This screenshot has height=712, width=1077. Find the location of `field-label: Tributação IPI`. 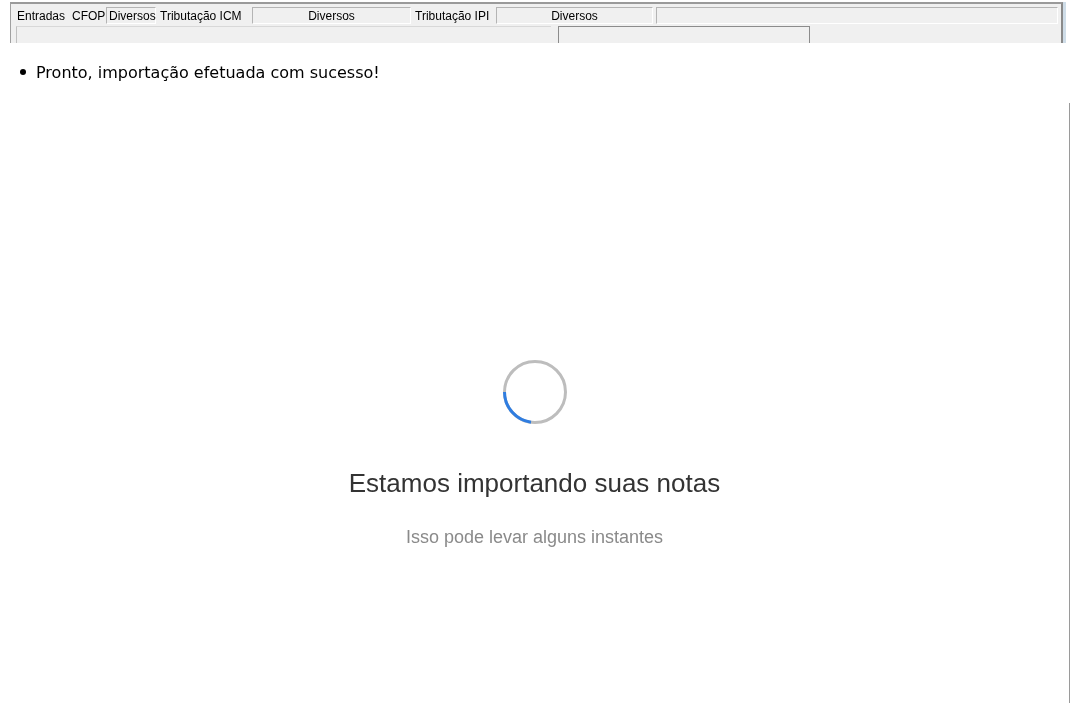

field-label: Tributação IPI is located at coordinates (452, 15).